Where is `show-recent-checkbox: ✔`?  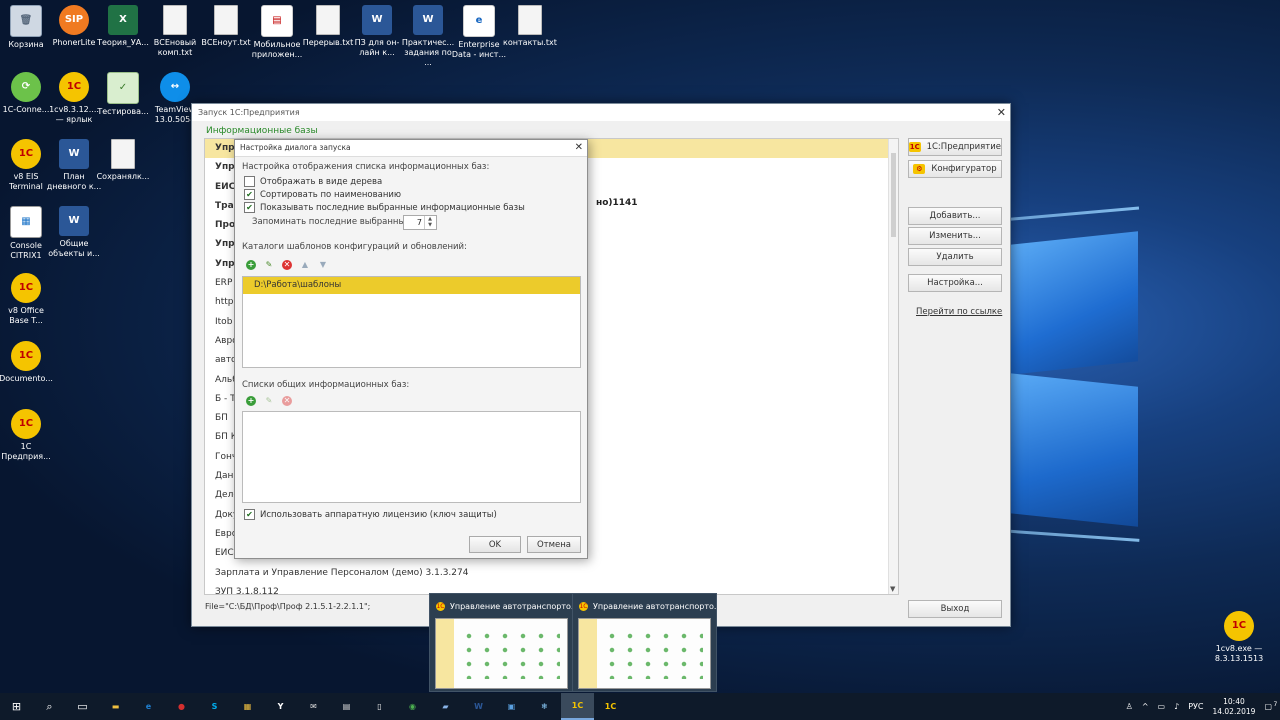
show-recent-checkbox: ✔ is located at coordinates (249, 207).